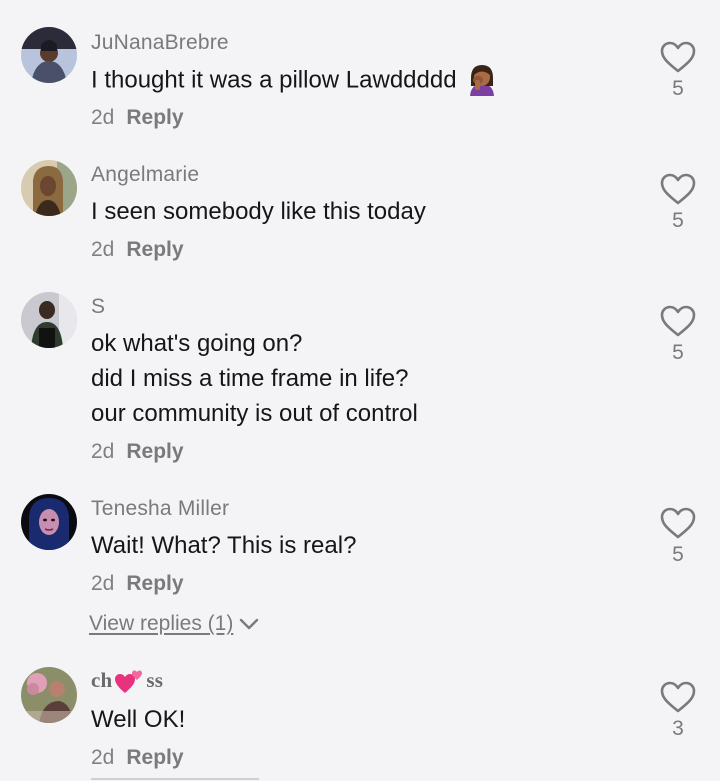  What do you see at coordinates (98, 307) in the screenshot?
I see `comment-username: S` at bounding box center [98, 307].